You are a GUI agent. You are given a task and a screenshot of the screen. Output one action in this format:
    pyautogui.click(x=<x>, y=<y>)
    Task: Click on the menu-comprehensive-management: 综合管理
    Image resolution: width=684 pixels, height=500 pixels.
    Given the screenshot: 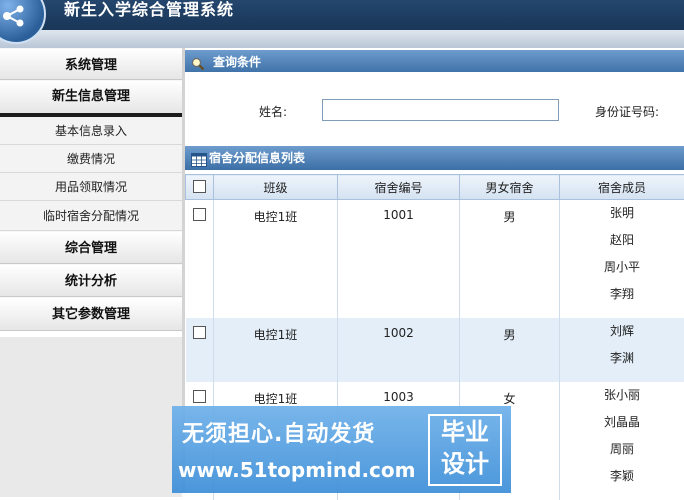 What is the action you would take?
    pyautogui.click(x=91, y=247)
    